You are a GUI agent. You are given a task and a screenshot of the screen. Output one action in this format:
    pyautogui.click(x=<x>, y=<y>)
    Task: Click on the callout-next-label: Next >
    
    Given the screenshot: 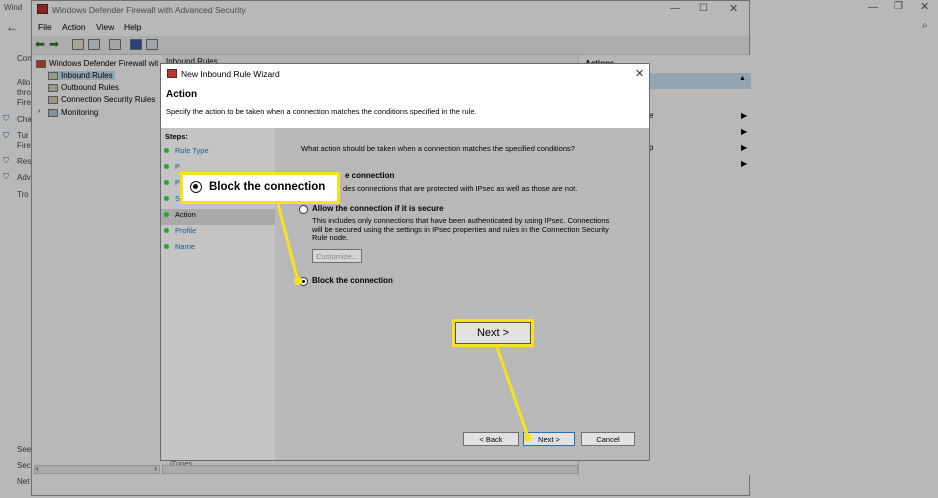 What is the action you would take?
    pyautogui.click(x=493, y=333)
    